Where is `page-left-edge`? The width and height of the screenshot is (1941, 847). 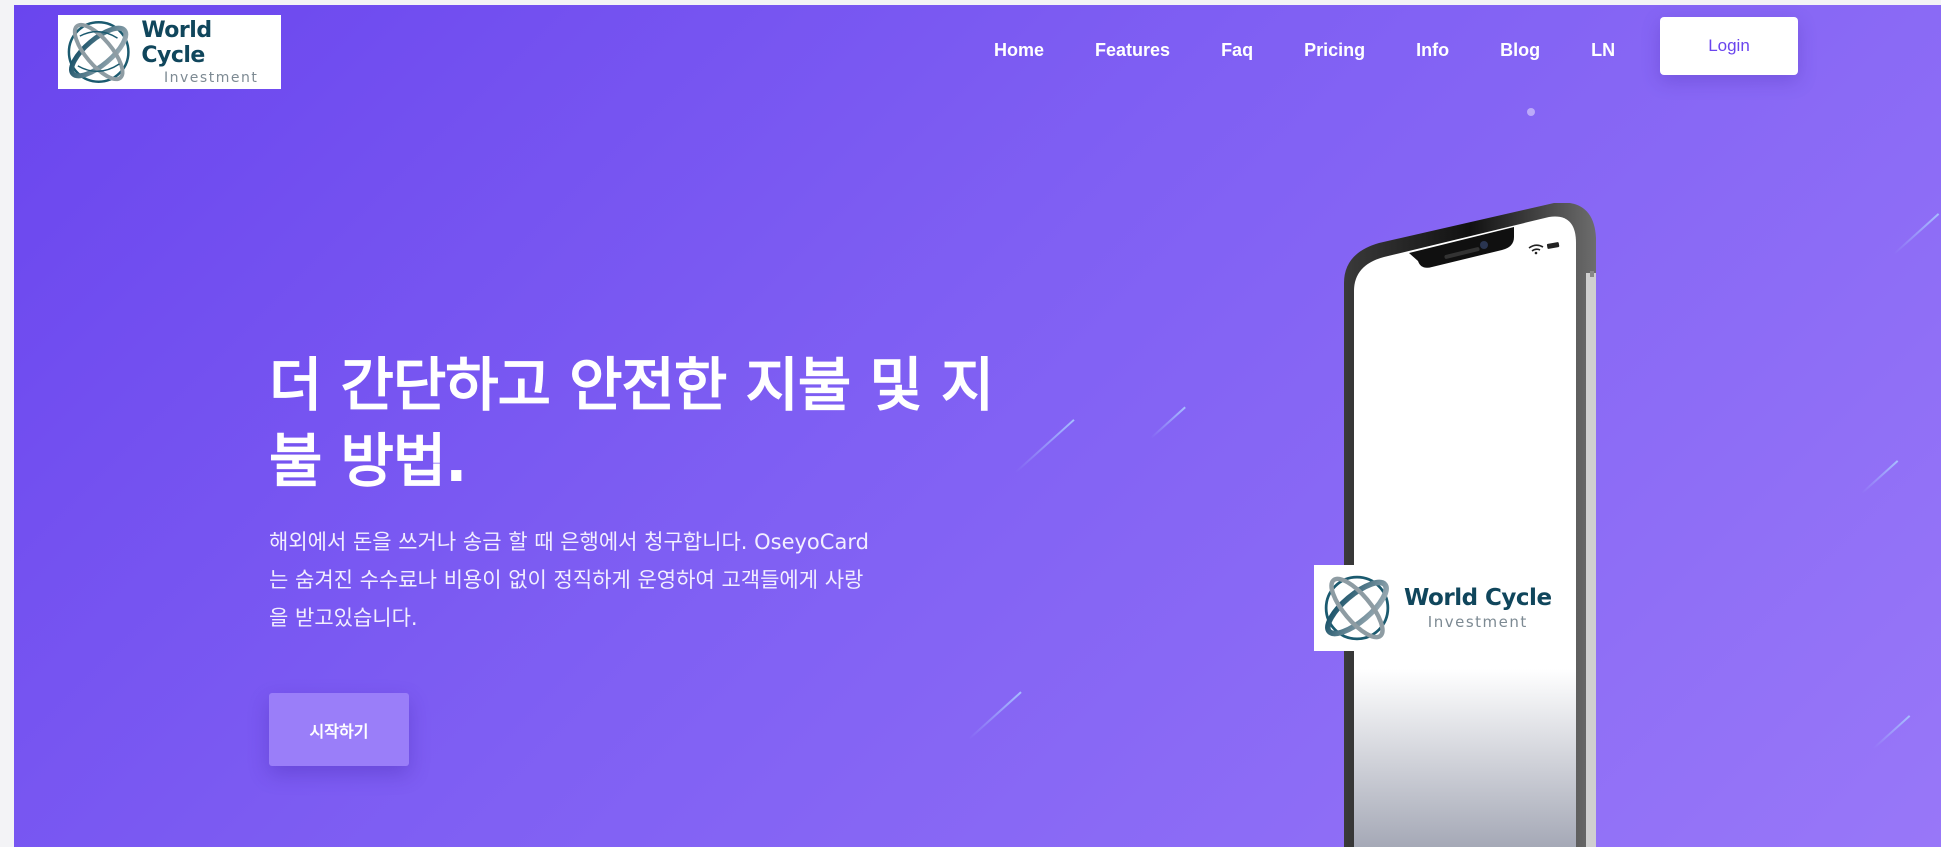 page-left-edge is located at coordinates (7, 423).